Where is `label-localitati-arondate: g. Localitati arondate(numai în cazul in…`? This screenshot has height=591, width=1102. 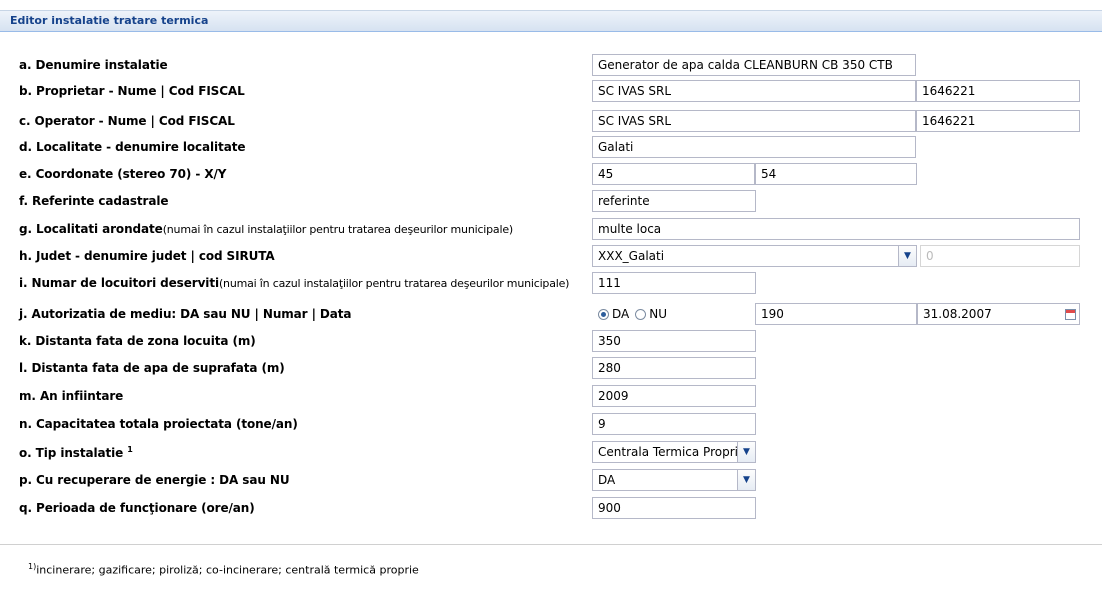
label-localitati-arondate: g. Localitati arondate(numai în cazul in… is located at coordinates (266, 229).